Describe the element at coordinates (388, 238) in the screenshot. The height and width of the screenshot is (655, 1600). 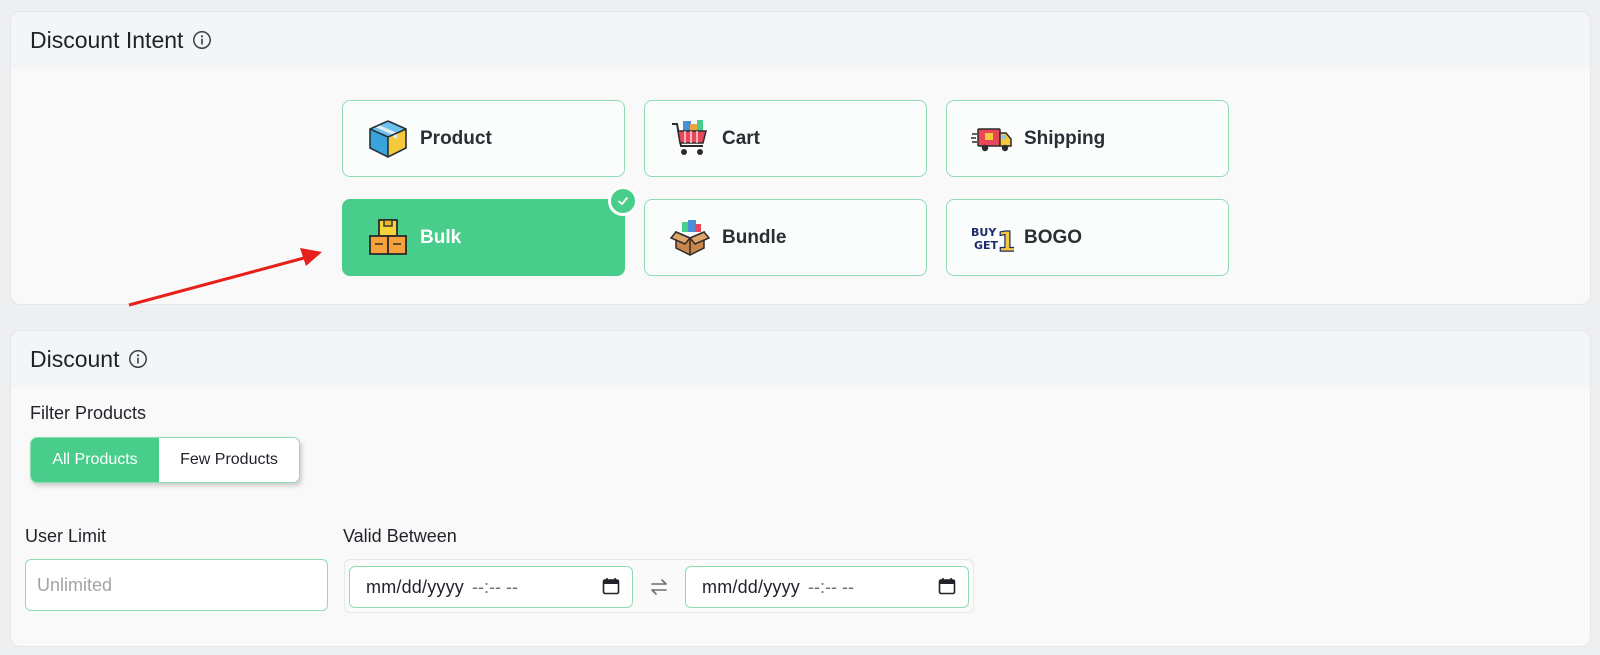
I see `stacked-boxes-icon` at that location.